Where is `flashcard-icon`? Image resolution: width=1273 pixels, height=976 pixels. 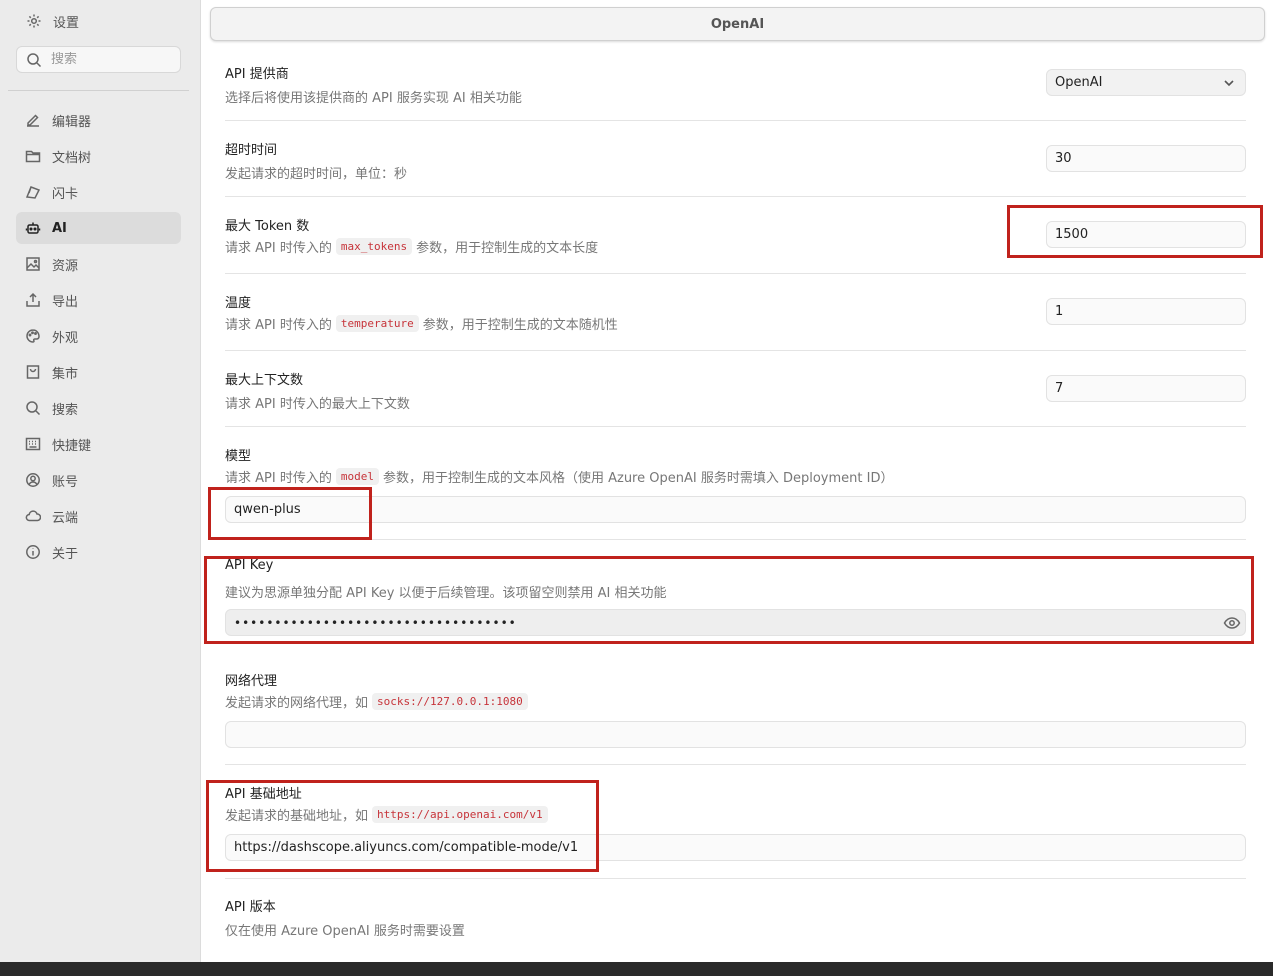
flashcard-icon is located at coordinates (33, 192).